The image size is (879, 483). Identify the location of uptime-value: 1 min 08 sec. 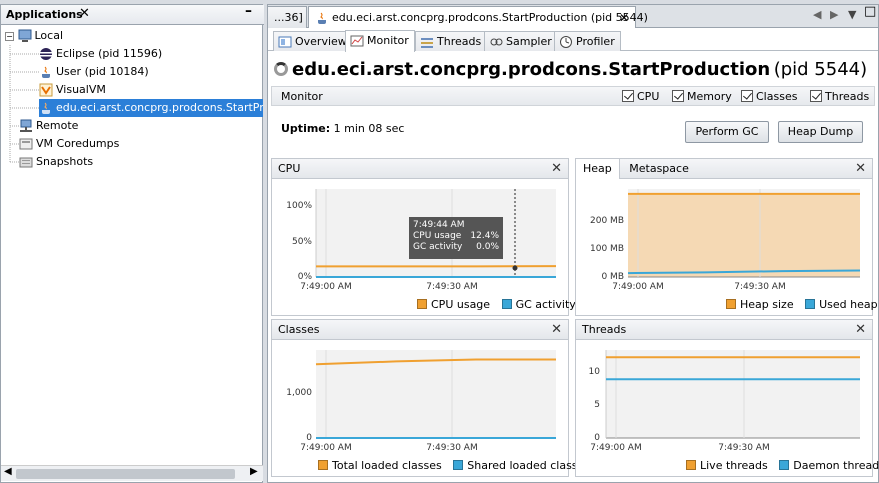
(369, 128).